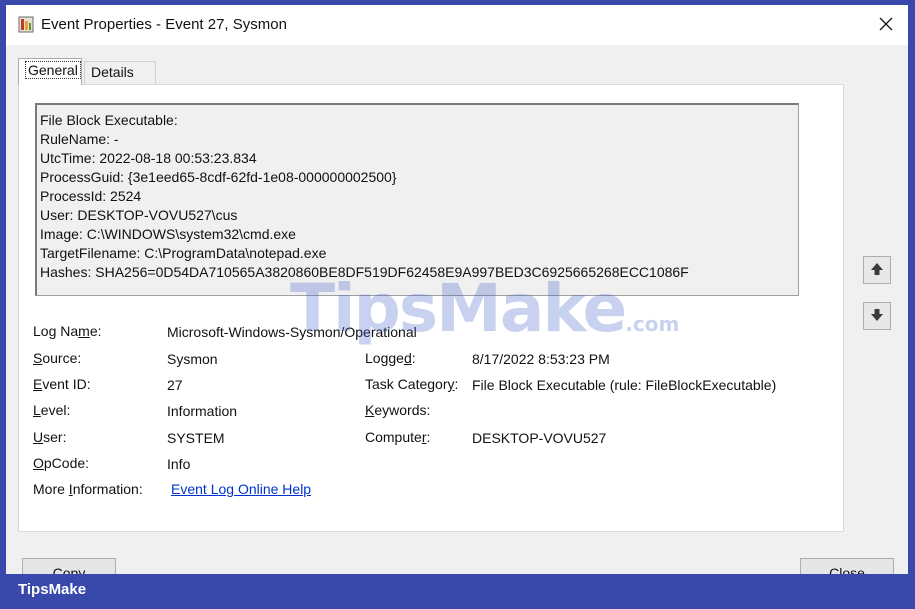 This screenshot has width=915, height=609. I want to click on close-icon, so click(886, 25).